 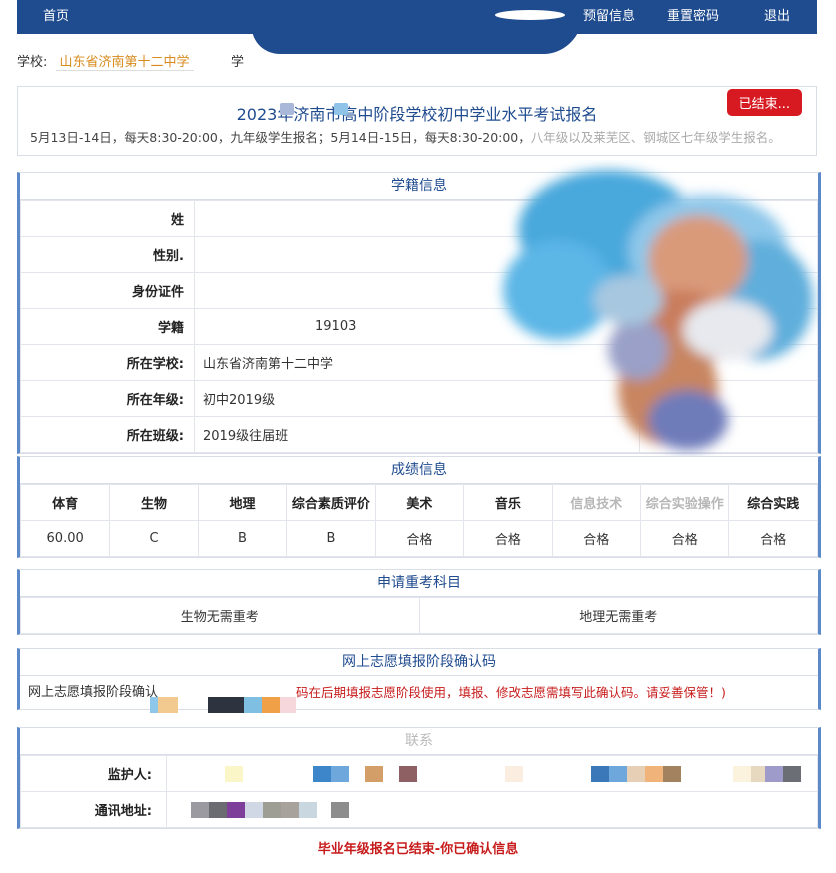 What do you see at coordinates (419, 741) in the screenshot?
I see `contact-header: 联系` at bounding box center [419, 741].